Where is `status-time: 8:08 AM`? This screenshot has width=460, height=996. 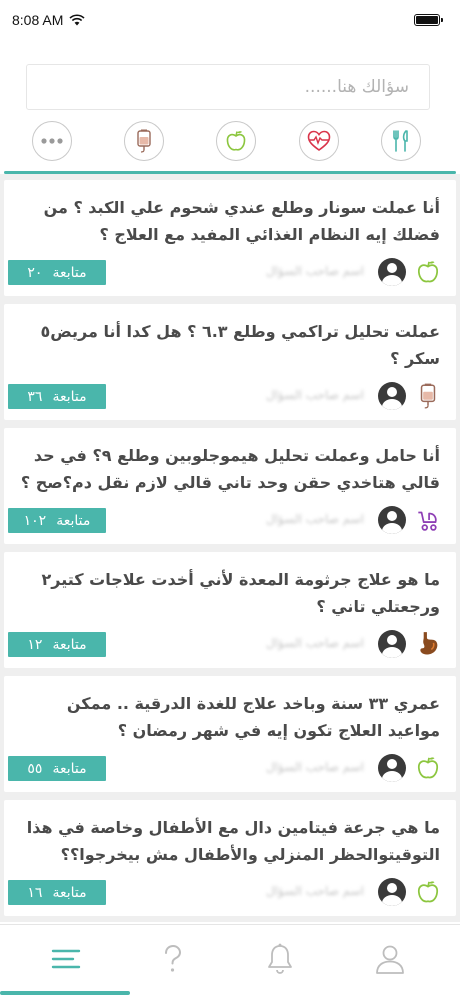 status-time: 8:08 AM is located at coordinates (38, 20).